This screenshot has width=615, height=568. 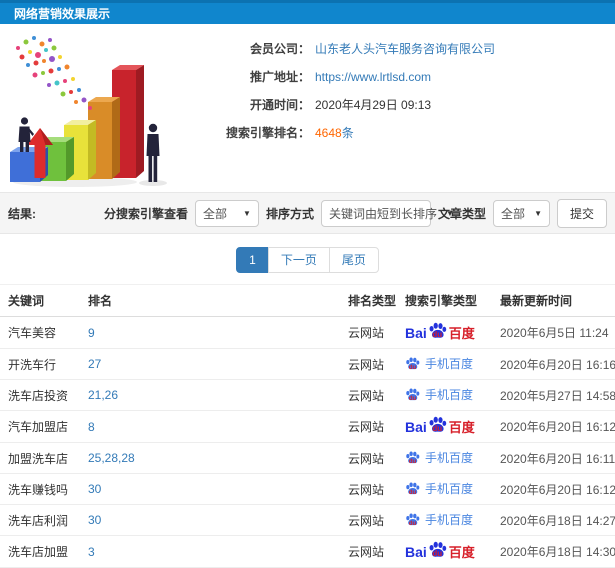 I want to click on updated-time-cell: 2020年6月18日 14:27, so click(x=553, y=520).